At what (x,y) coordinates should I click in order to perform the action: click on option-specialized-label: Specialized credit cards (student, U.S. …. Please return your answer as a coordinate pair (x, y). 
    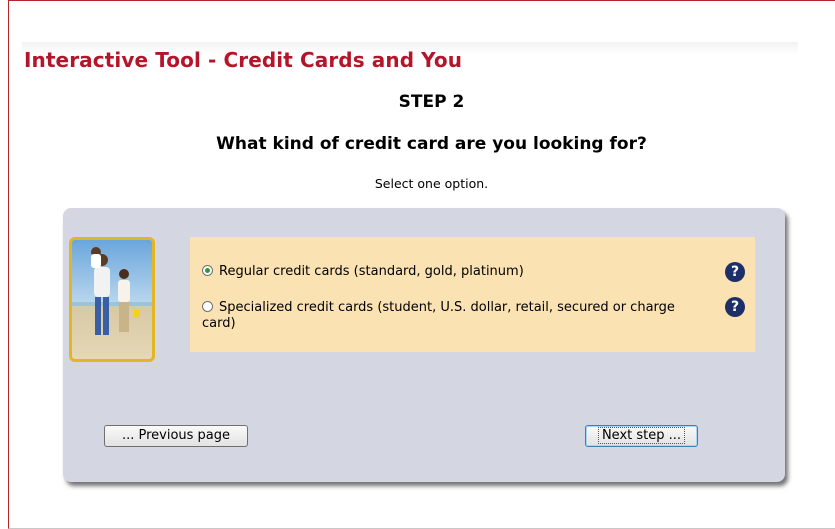
    Looking at the image, I should click on (438, 315).